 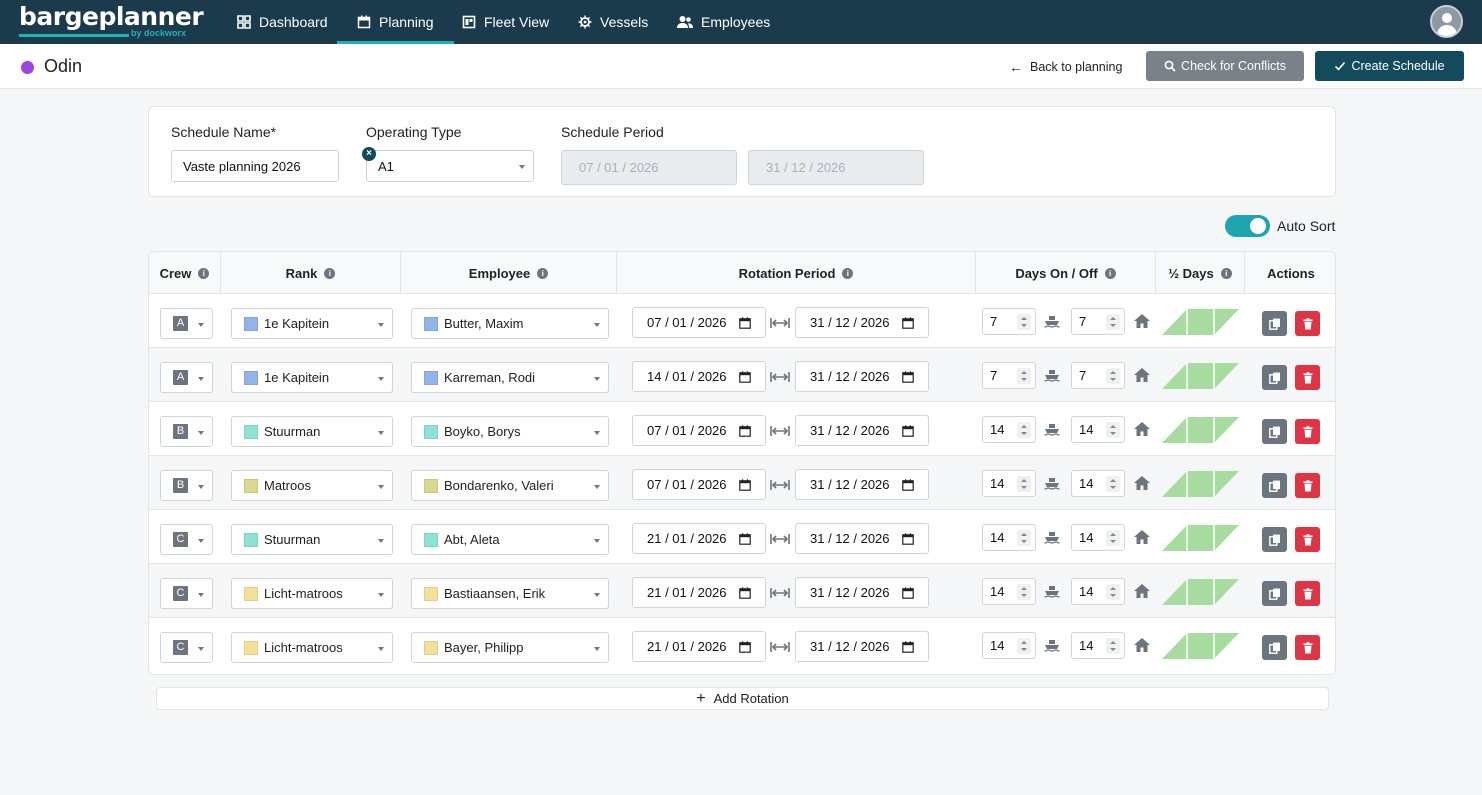 I want to click on user-avatar, so click(x=1446, y=21).